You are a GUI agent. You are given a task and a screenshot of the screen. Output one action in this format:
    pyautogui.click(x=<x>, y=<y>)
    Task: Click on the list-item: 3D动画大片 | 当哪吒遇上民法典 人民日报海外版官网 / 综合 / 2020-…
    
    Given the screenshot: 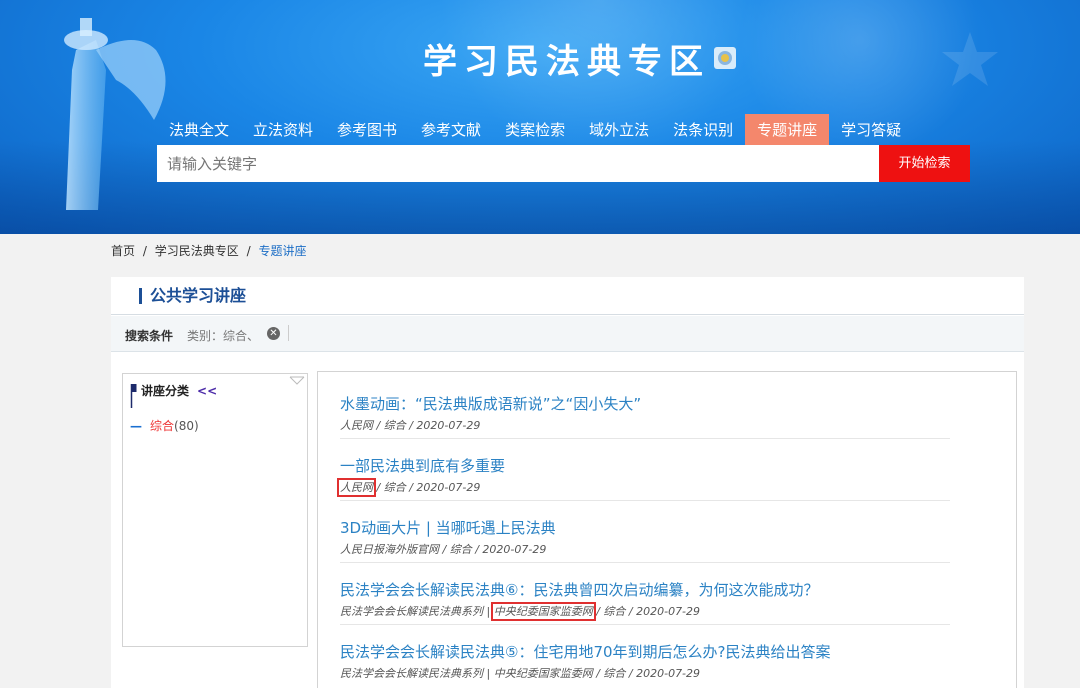 What is the action you would take?
    pyautogui.click(x=645, y=537)
    